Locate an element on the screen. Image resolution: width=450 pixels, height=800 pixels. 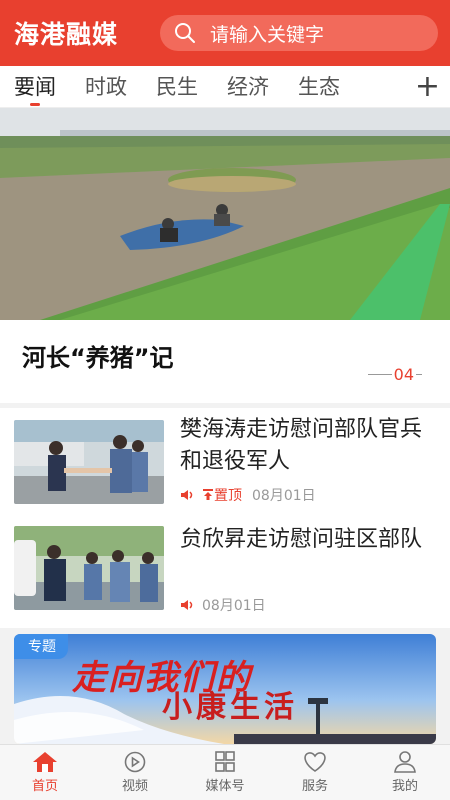
nav-media-label: 媒体号 is located at coordinates (225, 786).